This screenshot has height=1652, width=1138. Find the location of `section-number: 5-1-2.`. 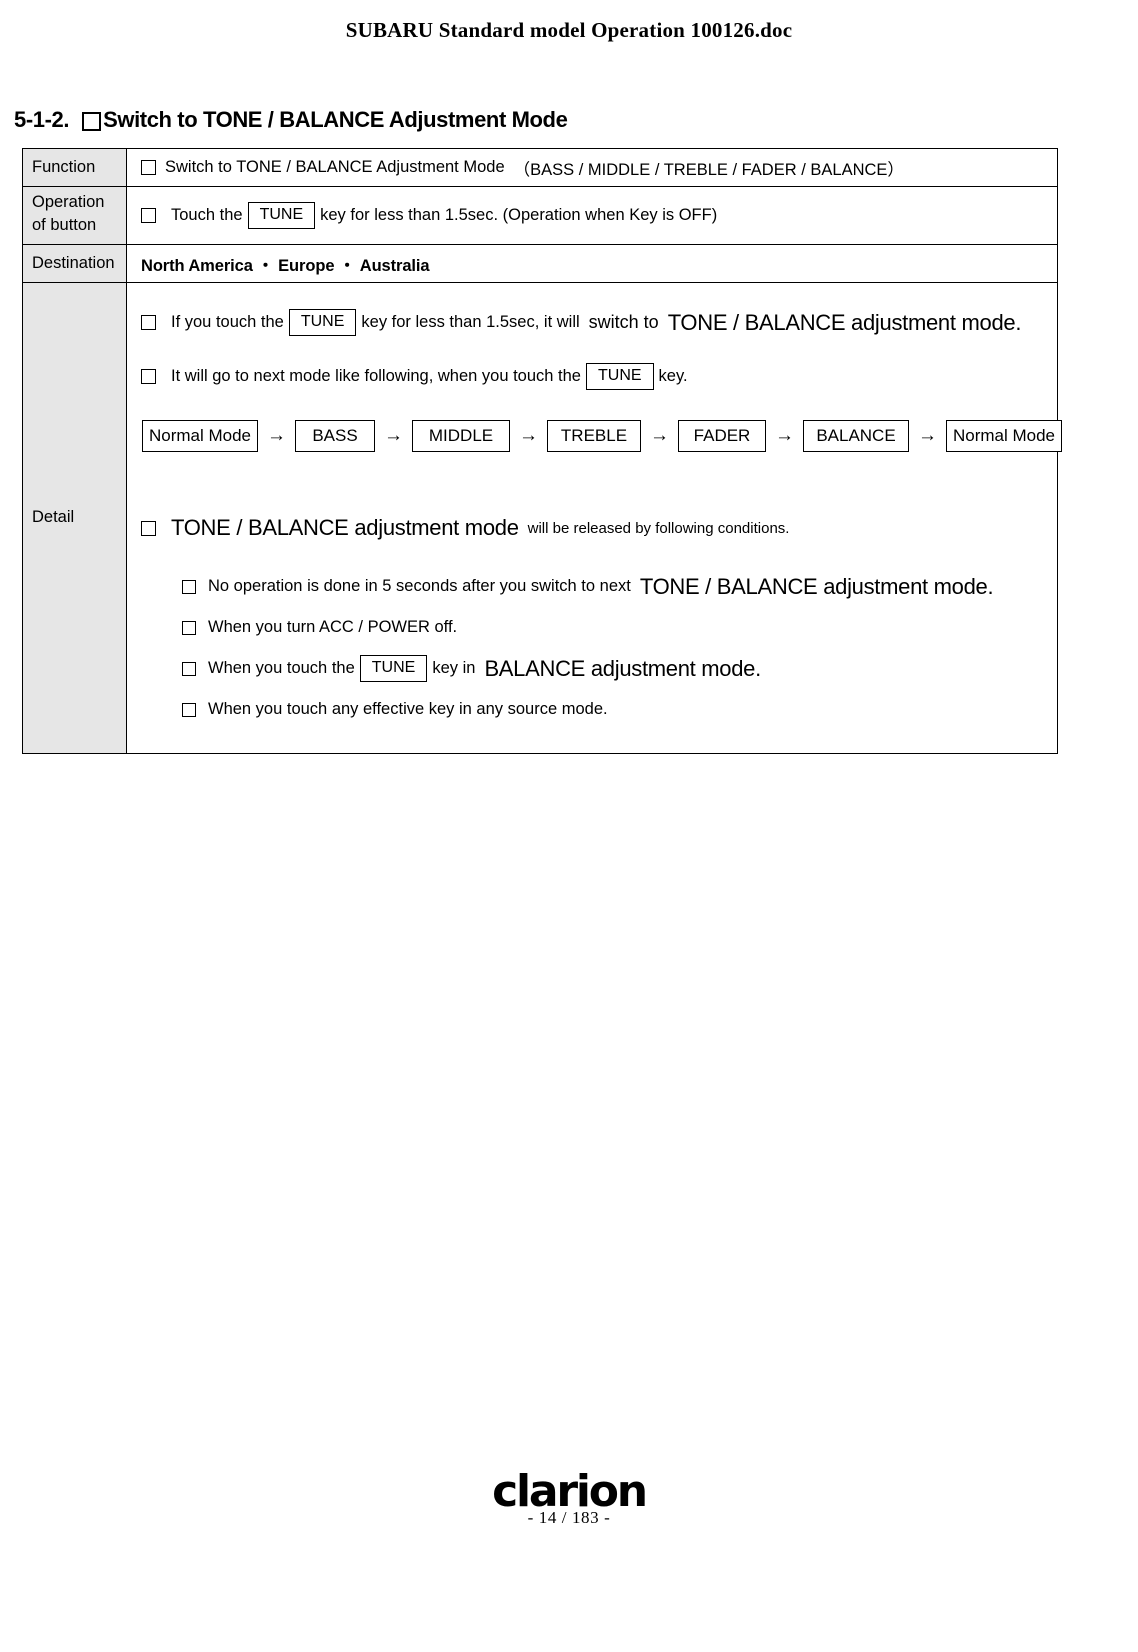

section-number: 5-1-2. is located at coordinates (42, 119).